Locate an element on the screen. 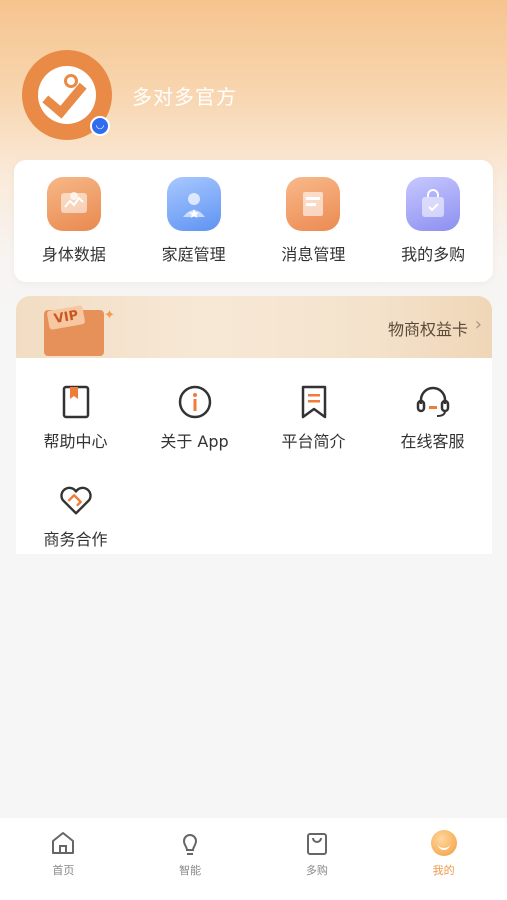 The height and width of the screenshot is (900, 507). tab-label: 智能 is located at coordinates (190, 870).